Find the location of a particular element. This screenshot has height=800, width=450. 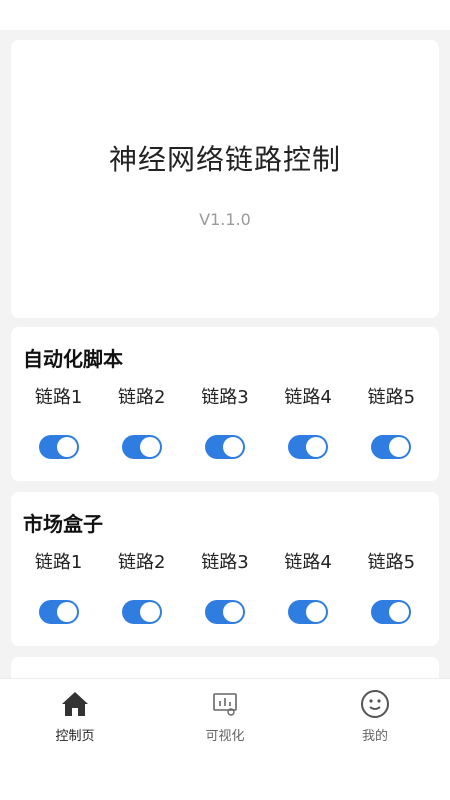

chart-icon is located at coordinates (225, 704).